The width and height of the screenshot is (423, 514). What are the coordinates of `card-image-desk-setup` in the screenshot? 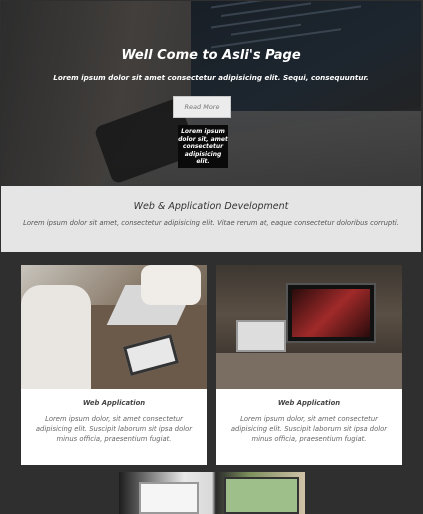 It's located at (309, 327).